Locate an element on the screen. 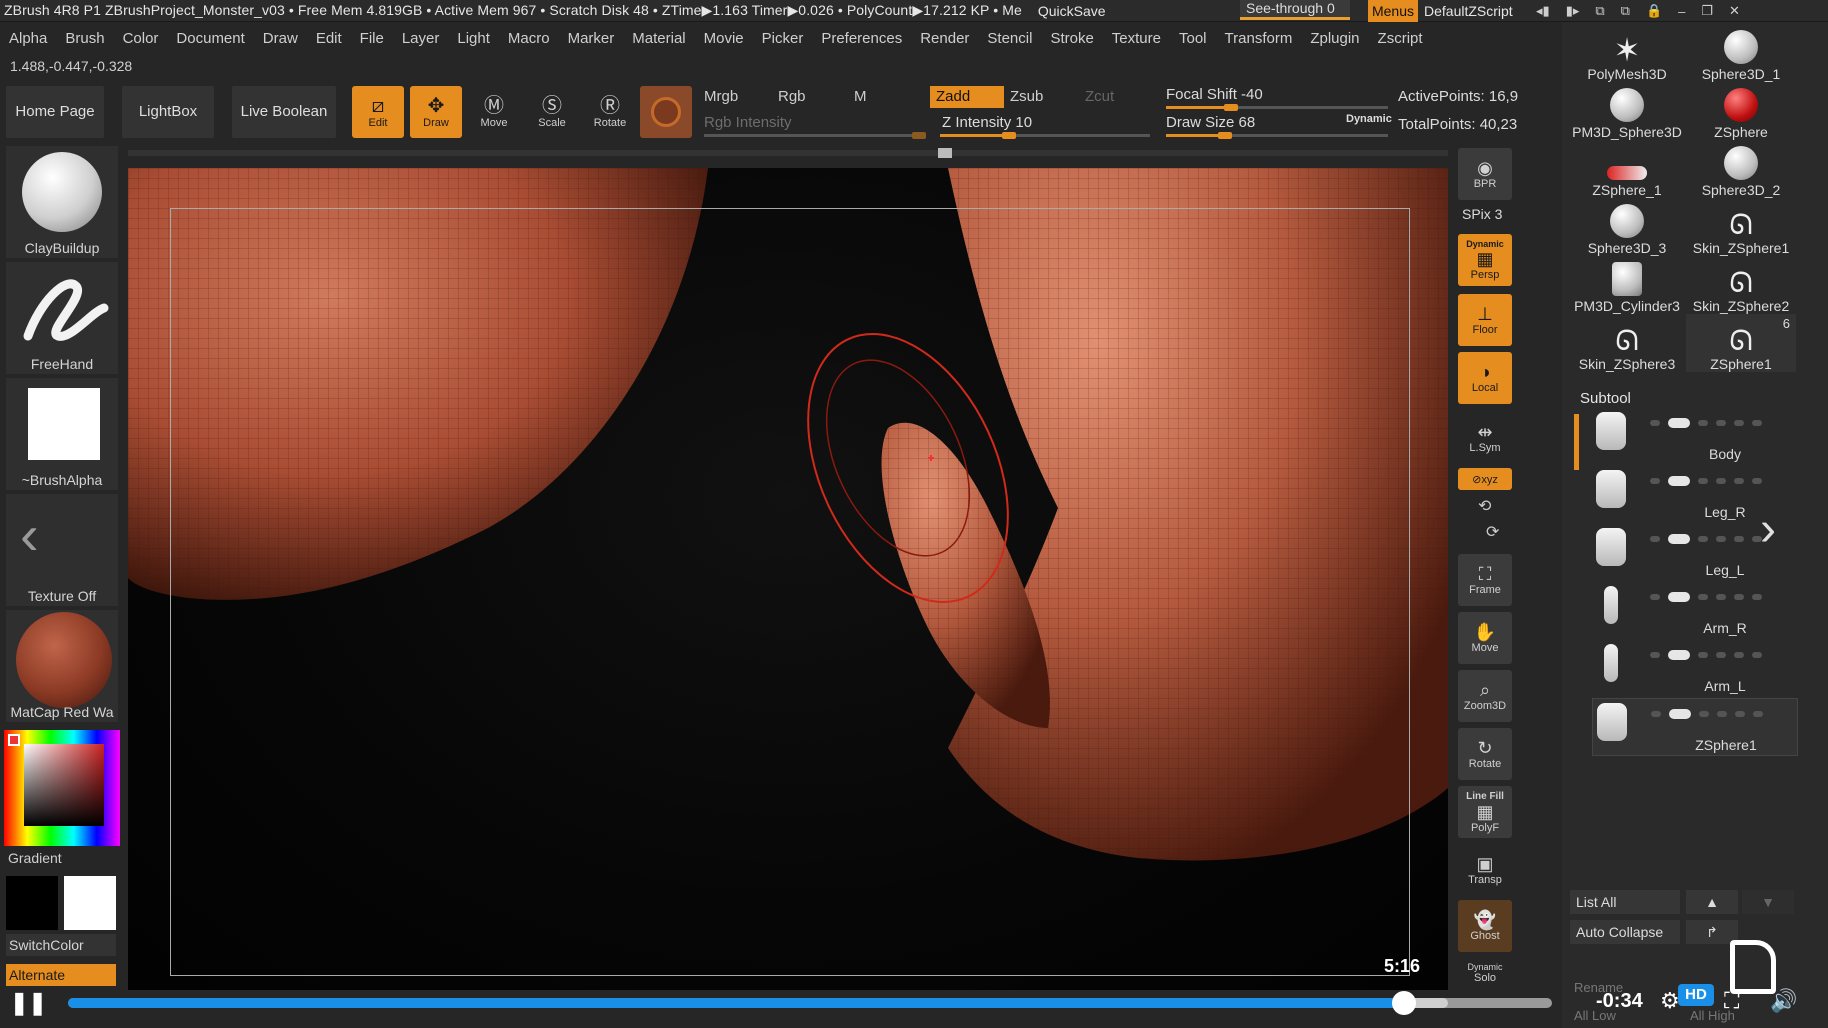 This screenshot has height=1028, width=1828. settings-gear-icon: ⚙ is located at coordinates (1670, 1001).